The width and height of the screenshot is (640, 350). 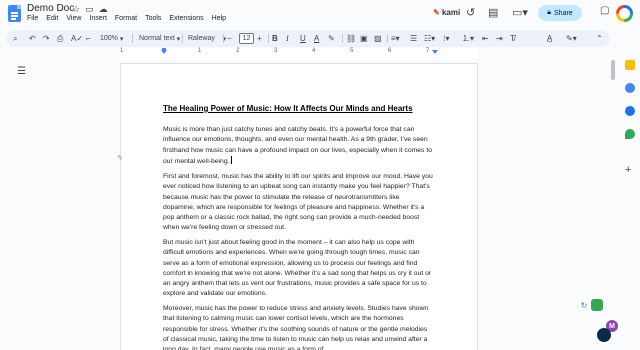 I want to click on style-value: Normal text, so click(x=157, y=38).